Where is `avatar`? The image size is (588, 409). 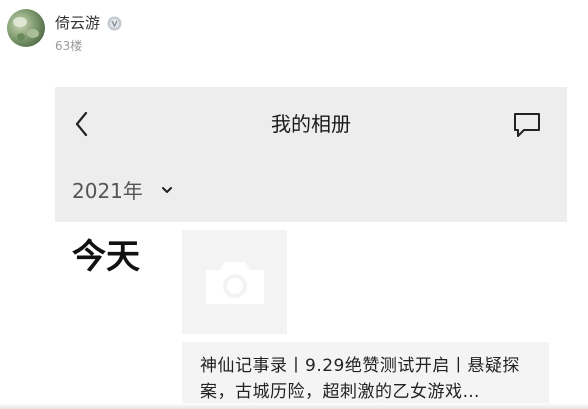
avatar is located at coordinates (26, 28).